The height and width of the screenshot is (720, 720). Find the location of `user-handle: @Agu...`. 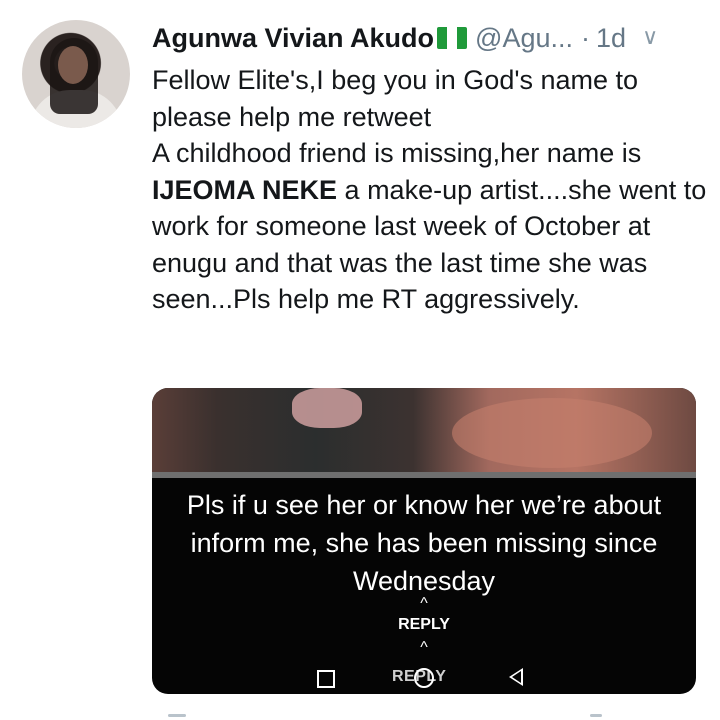

user-handle: @Agu... is located at coordinates (524, 38).